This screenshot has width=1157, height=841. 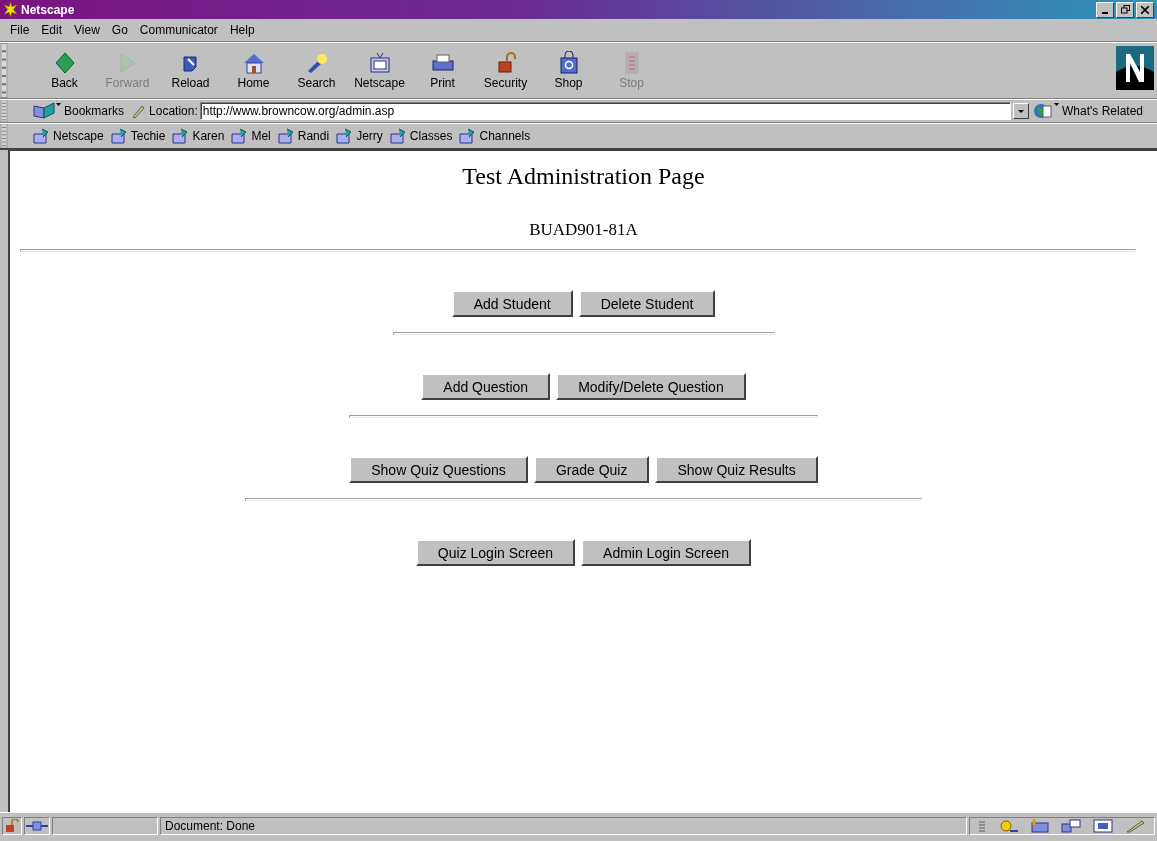 I want to click on bookmark-link: Classes, so click(x=420, y=136).